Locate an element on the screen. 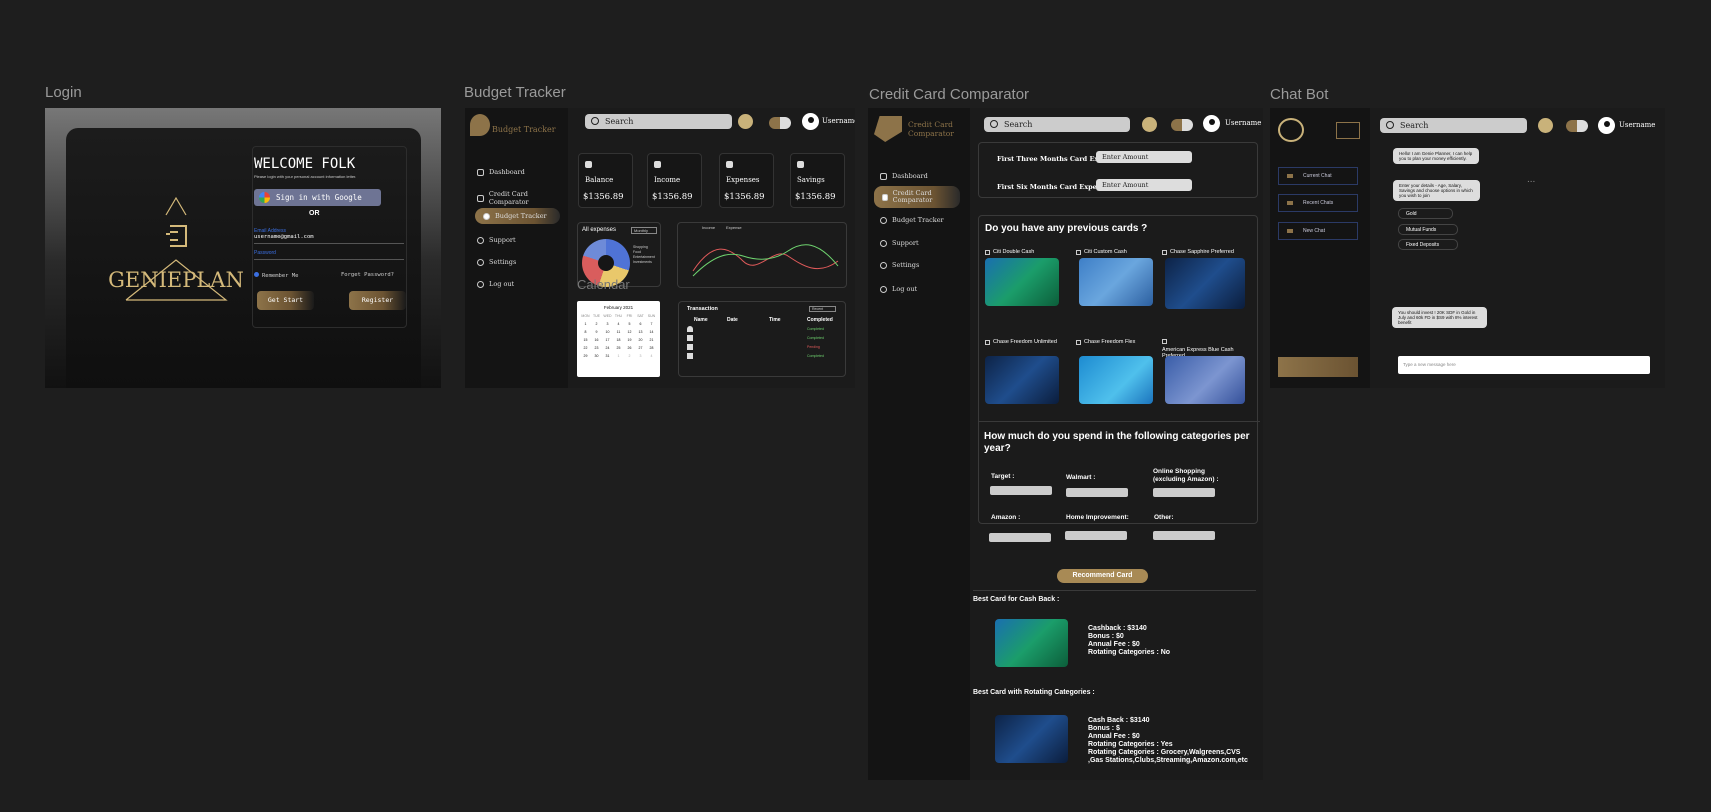  get-start-button: Get Start is located at coordinates (285, 300).